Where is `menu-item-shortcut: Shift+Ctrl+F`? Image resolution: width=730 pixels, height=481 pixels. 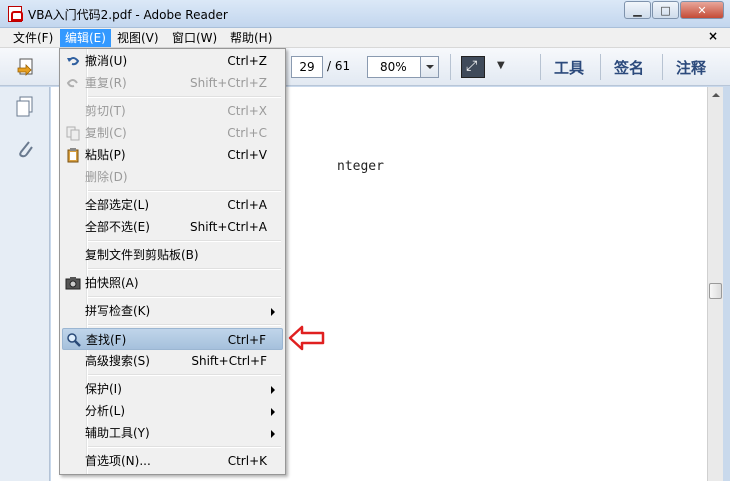 menu-item-shortcut: Shift+Ctrl+F is located at coordinates (229, 361).